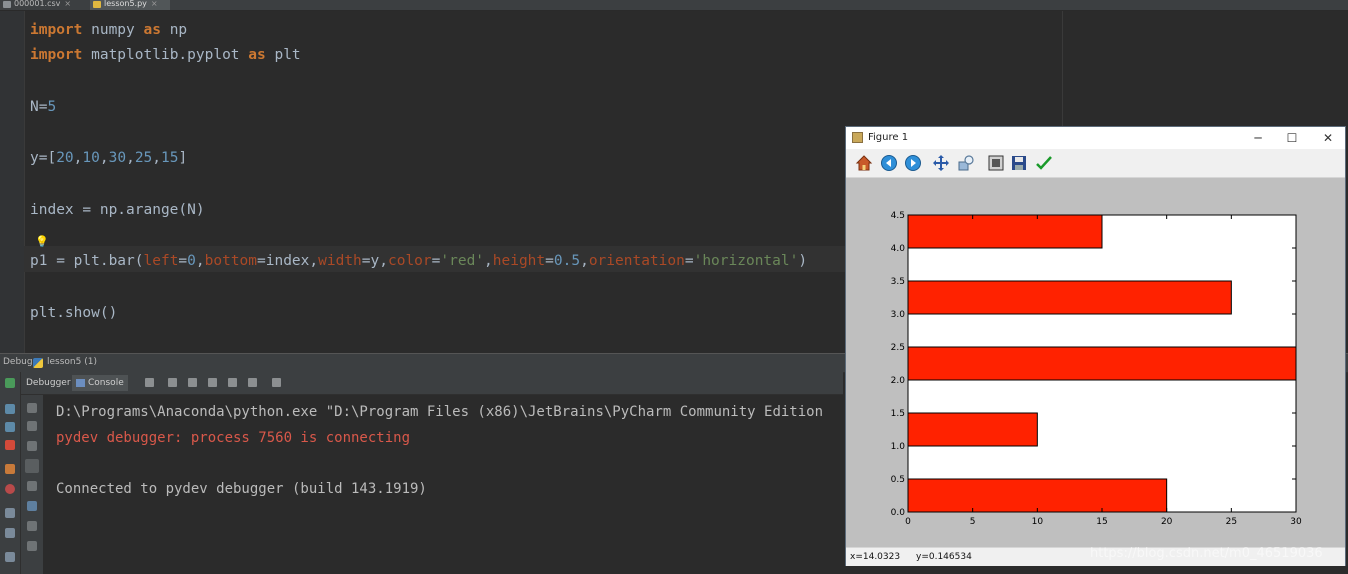  I want to click on run-to-cursor-icon, so click(252, 382).